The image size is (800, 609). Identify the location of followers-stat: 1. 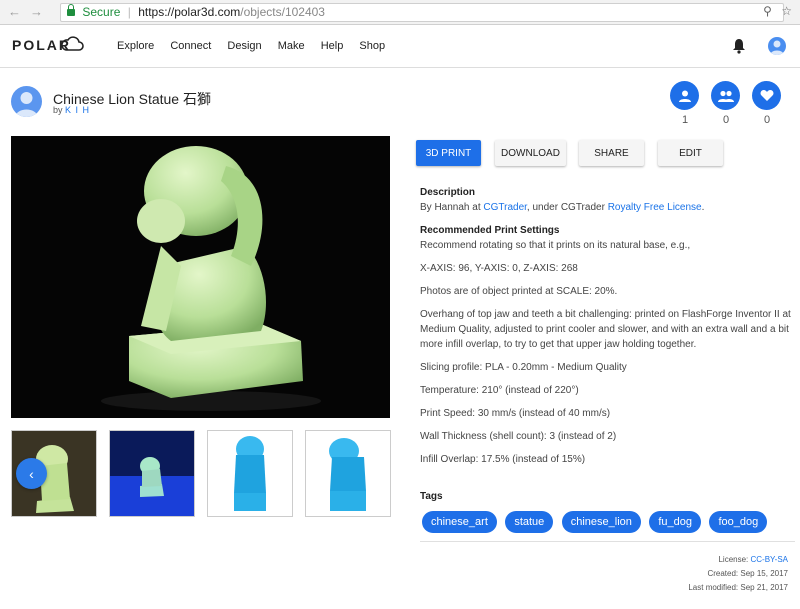
(685, 103).